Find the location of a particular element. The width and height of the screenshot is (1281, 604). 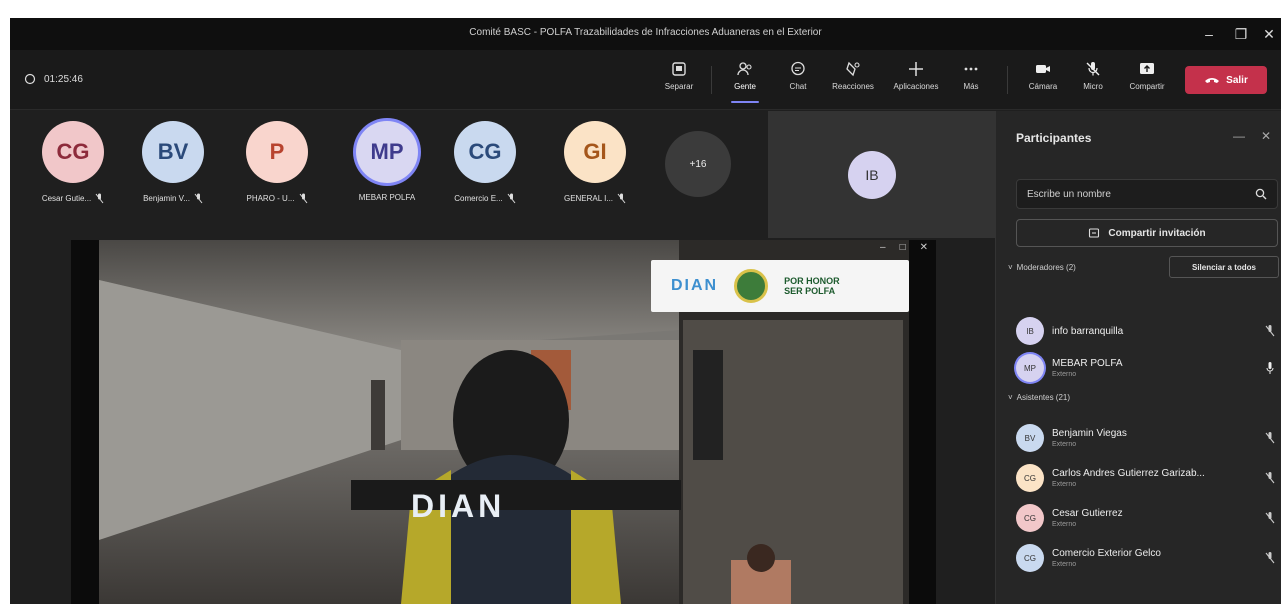

participant-row: MP MEBAR POLFA Externo is located at coordinates (1146, 368).